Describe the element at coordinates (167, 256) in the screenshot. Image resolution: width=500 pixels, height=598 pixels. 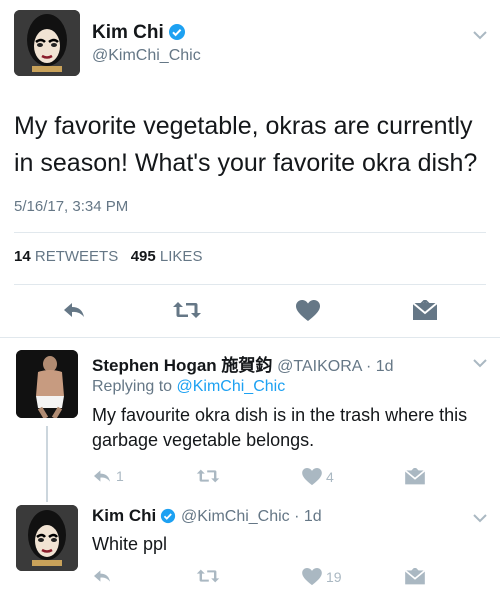
I see `likes-stat: 495 LIKES` at that location.